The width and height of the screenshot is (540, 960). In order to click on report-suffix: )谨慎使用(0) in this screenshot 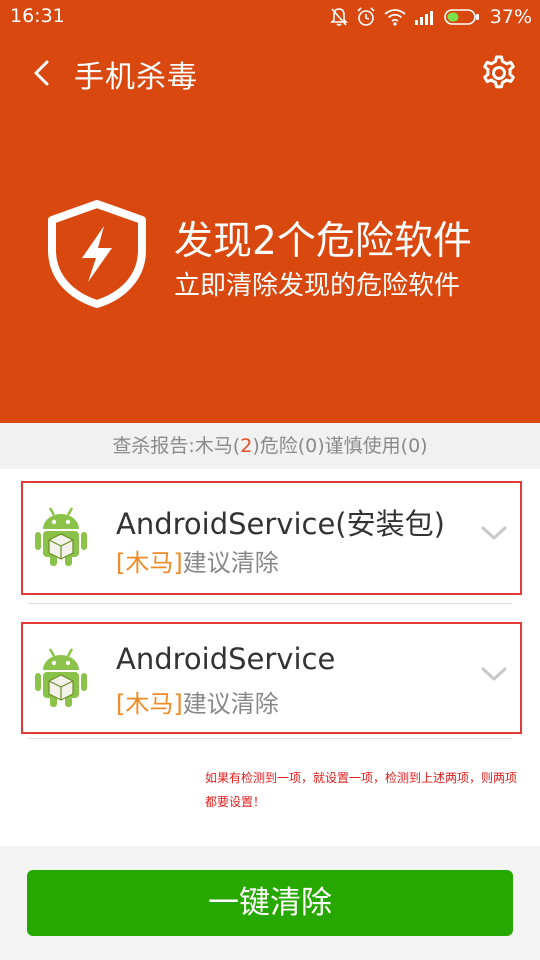, I will do `click(372, 446)`.